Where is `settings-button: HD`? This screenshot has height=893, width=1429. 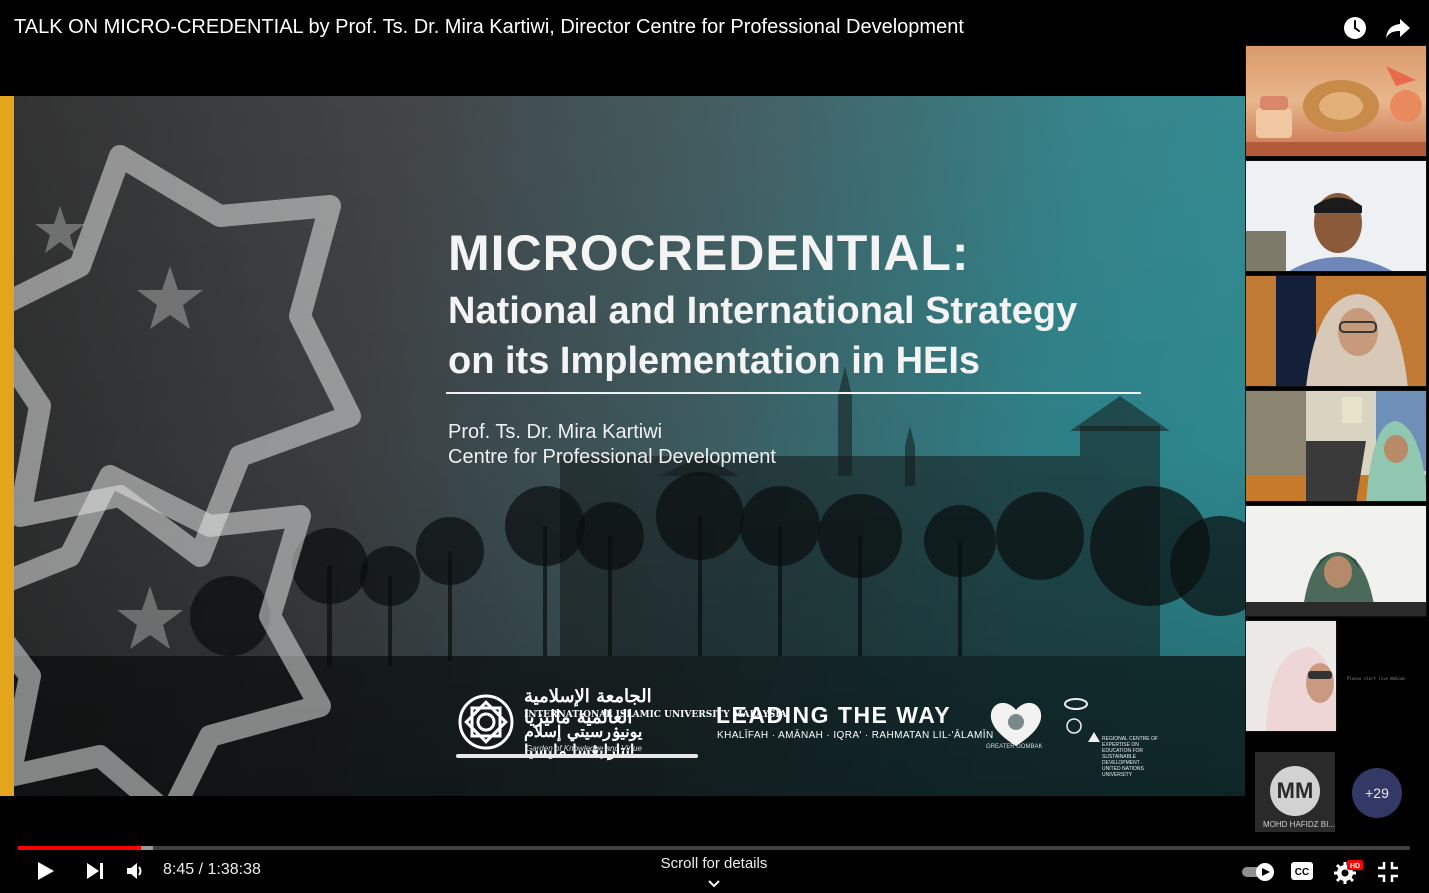 settings-button: HD is located at coordinates (1349, 873).